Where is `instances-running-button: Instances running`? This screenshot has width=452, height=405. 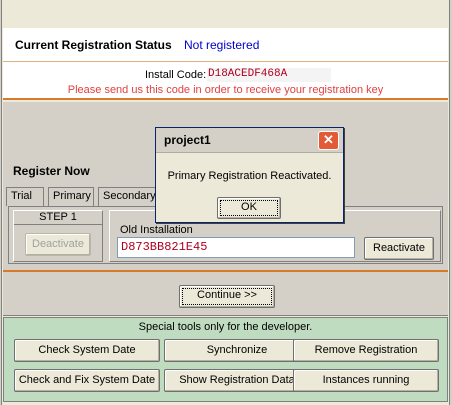
instances-running-button: Instances running is located at coordinates (366, 380).